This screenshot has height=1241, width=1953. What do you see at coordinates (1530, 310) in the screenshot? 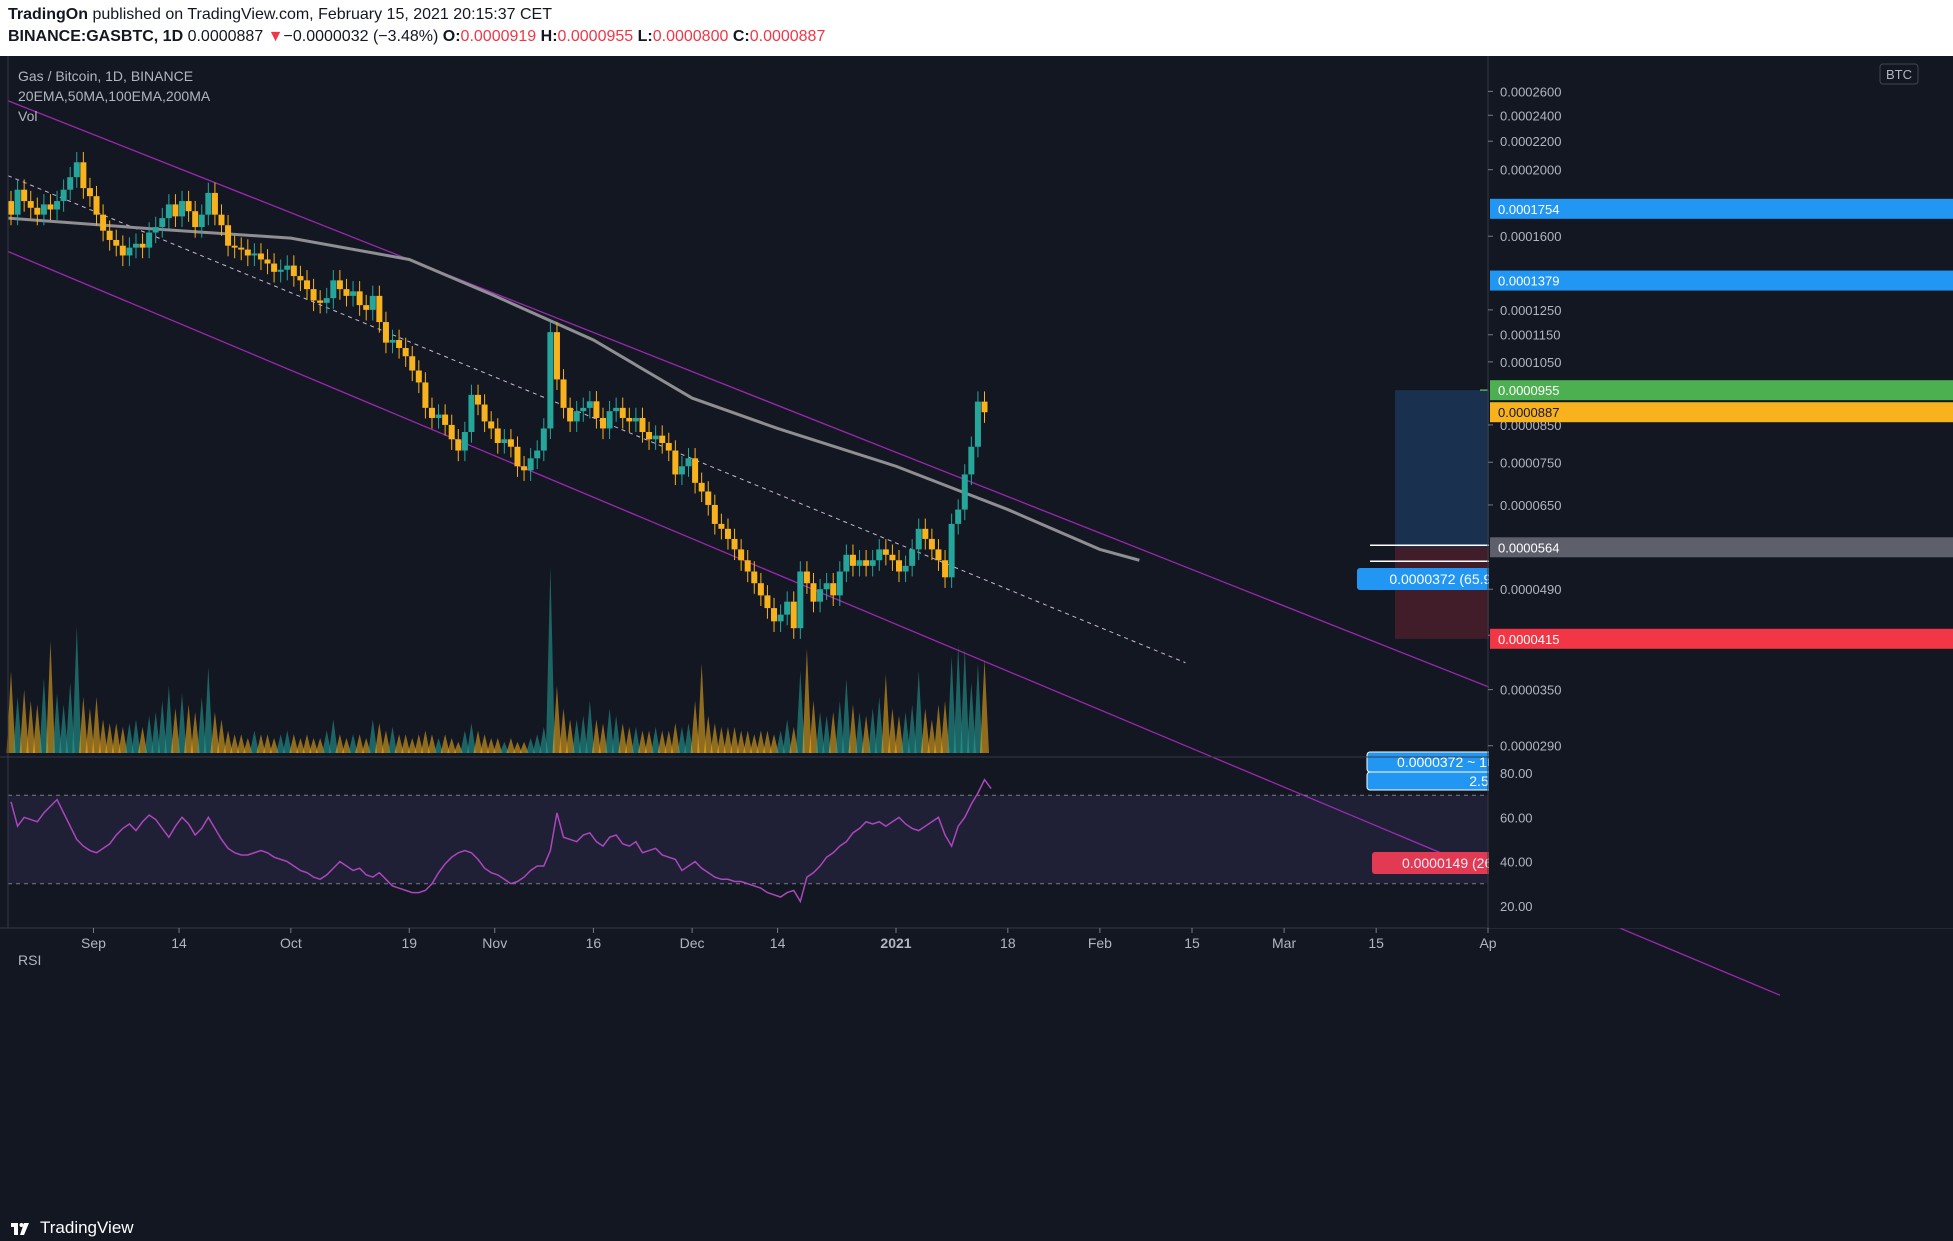
I see `price-tick-label: 0.0001250` at bounding box center [1530, 310].